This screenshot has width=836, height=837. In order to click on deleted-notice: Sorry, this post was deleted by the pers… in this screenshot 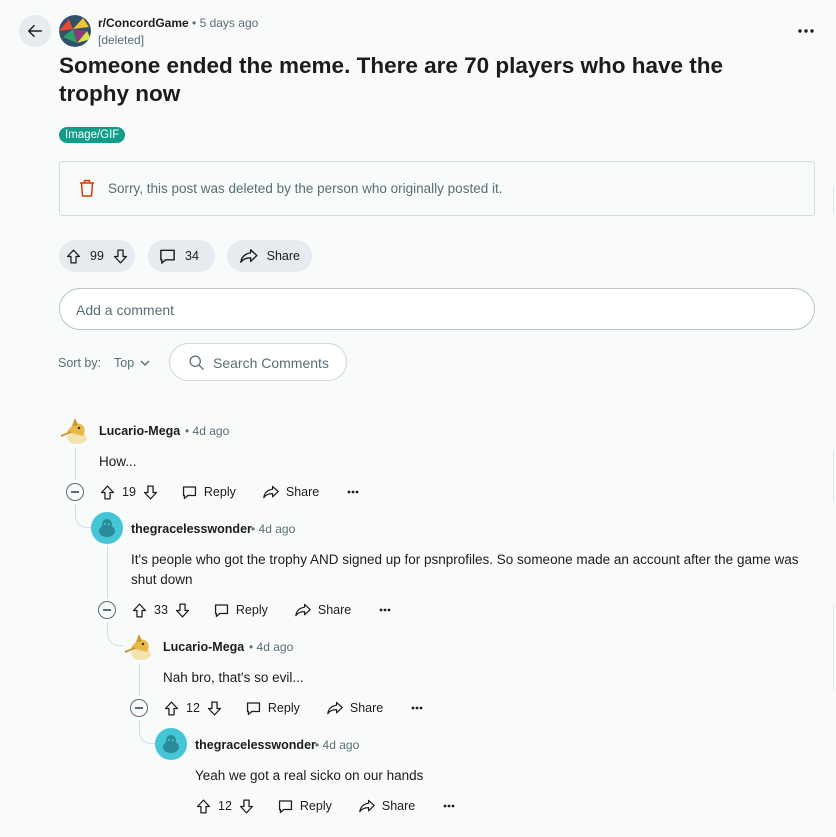, I will do `click(437, 188)`.